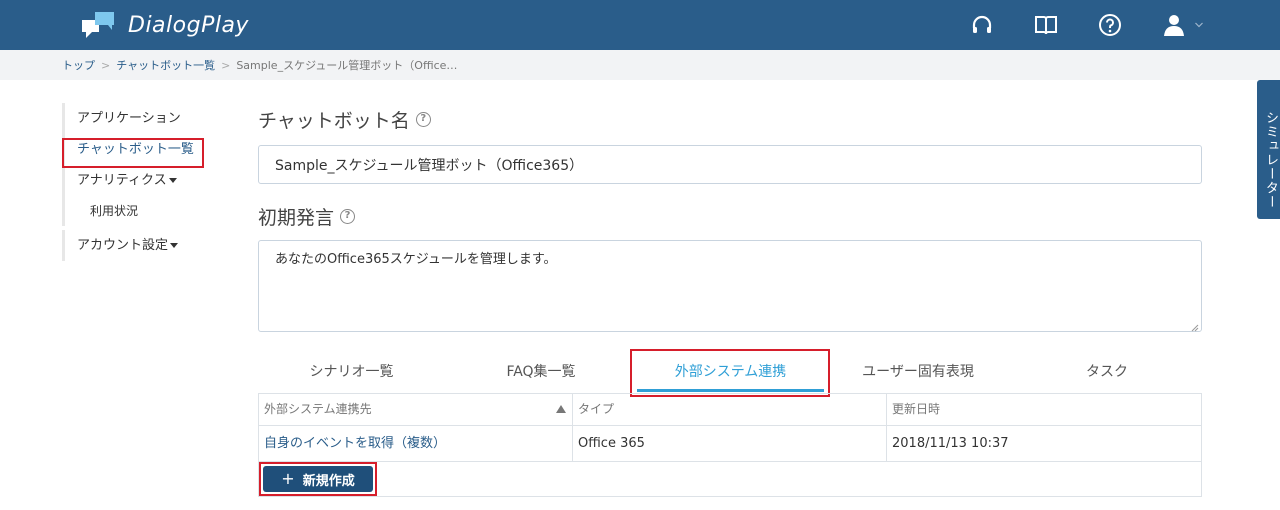 This screenshot has height=510, width=1280. What do you see at coordinates (1195, 326) in the screenshot?
I see `resize-grip-icon` at bounding box center [1195, 326].